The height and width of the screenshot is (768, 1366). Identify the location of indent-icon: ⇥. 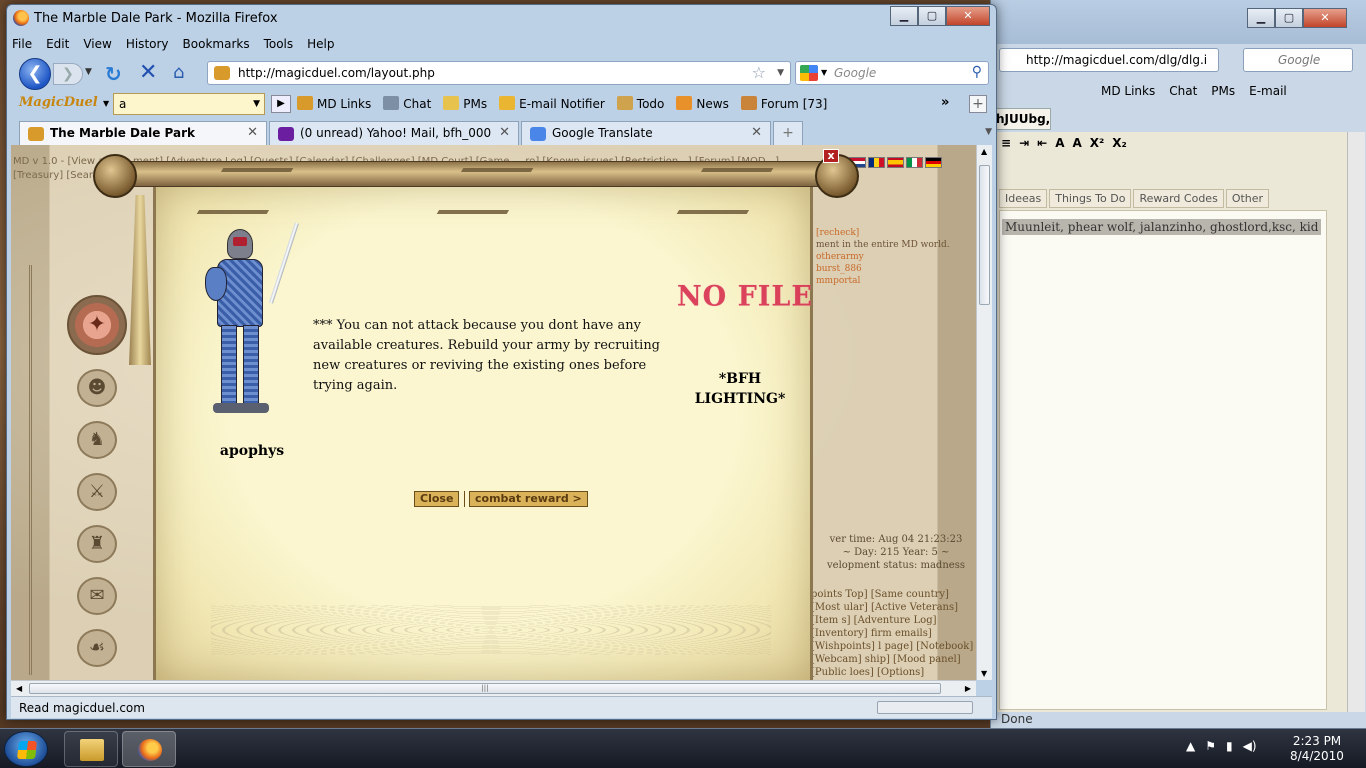
(1024, 145).